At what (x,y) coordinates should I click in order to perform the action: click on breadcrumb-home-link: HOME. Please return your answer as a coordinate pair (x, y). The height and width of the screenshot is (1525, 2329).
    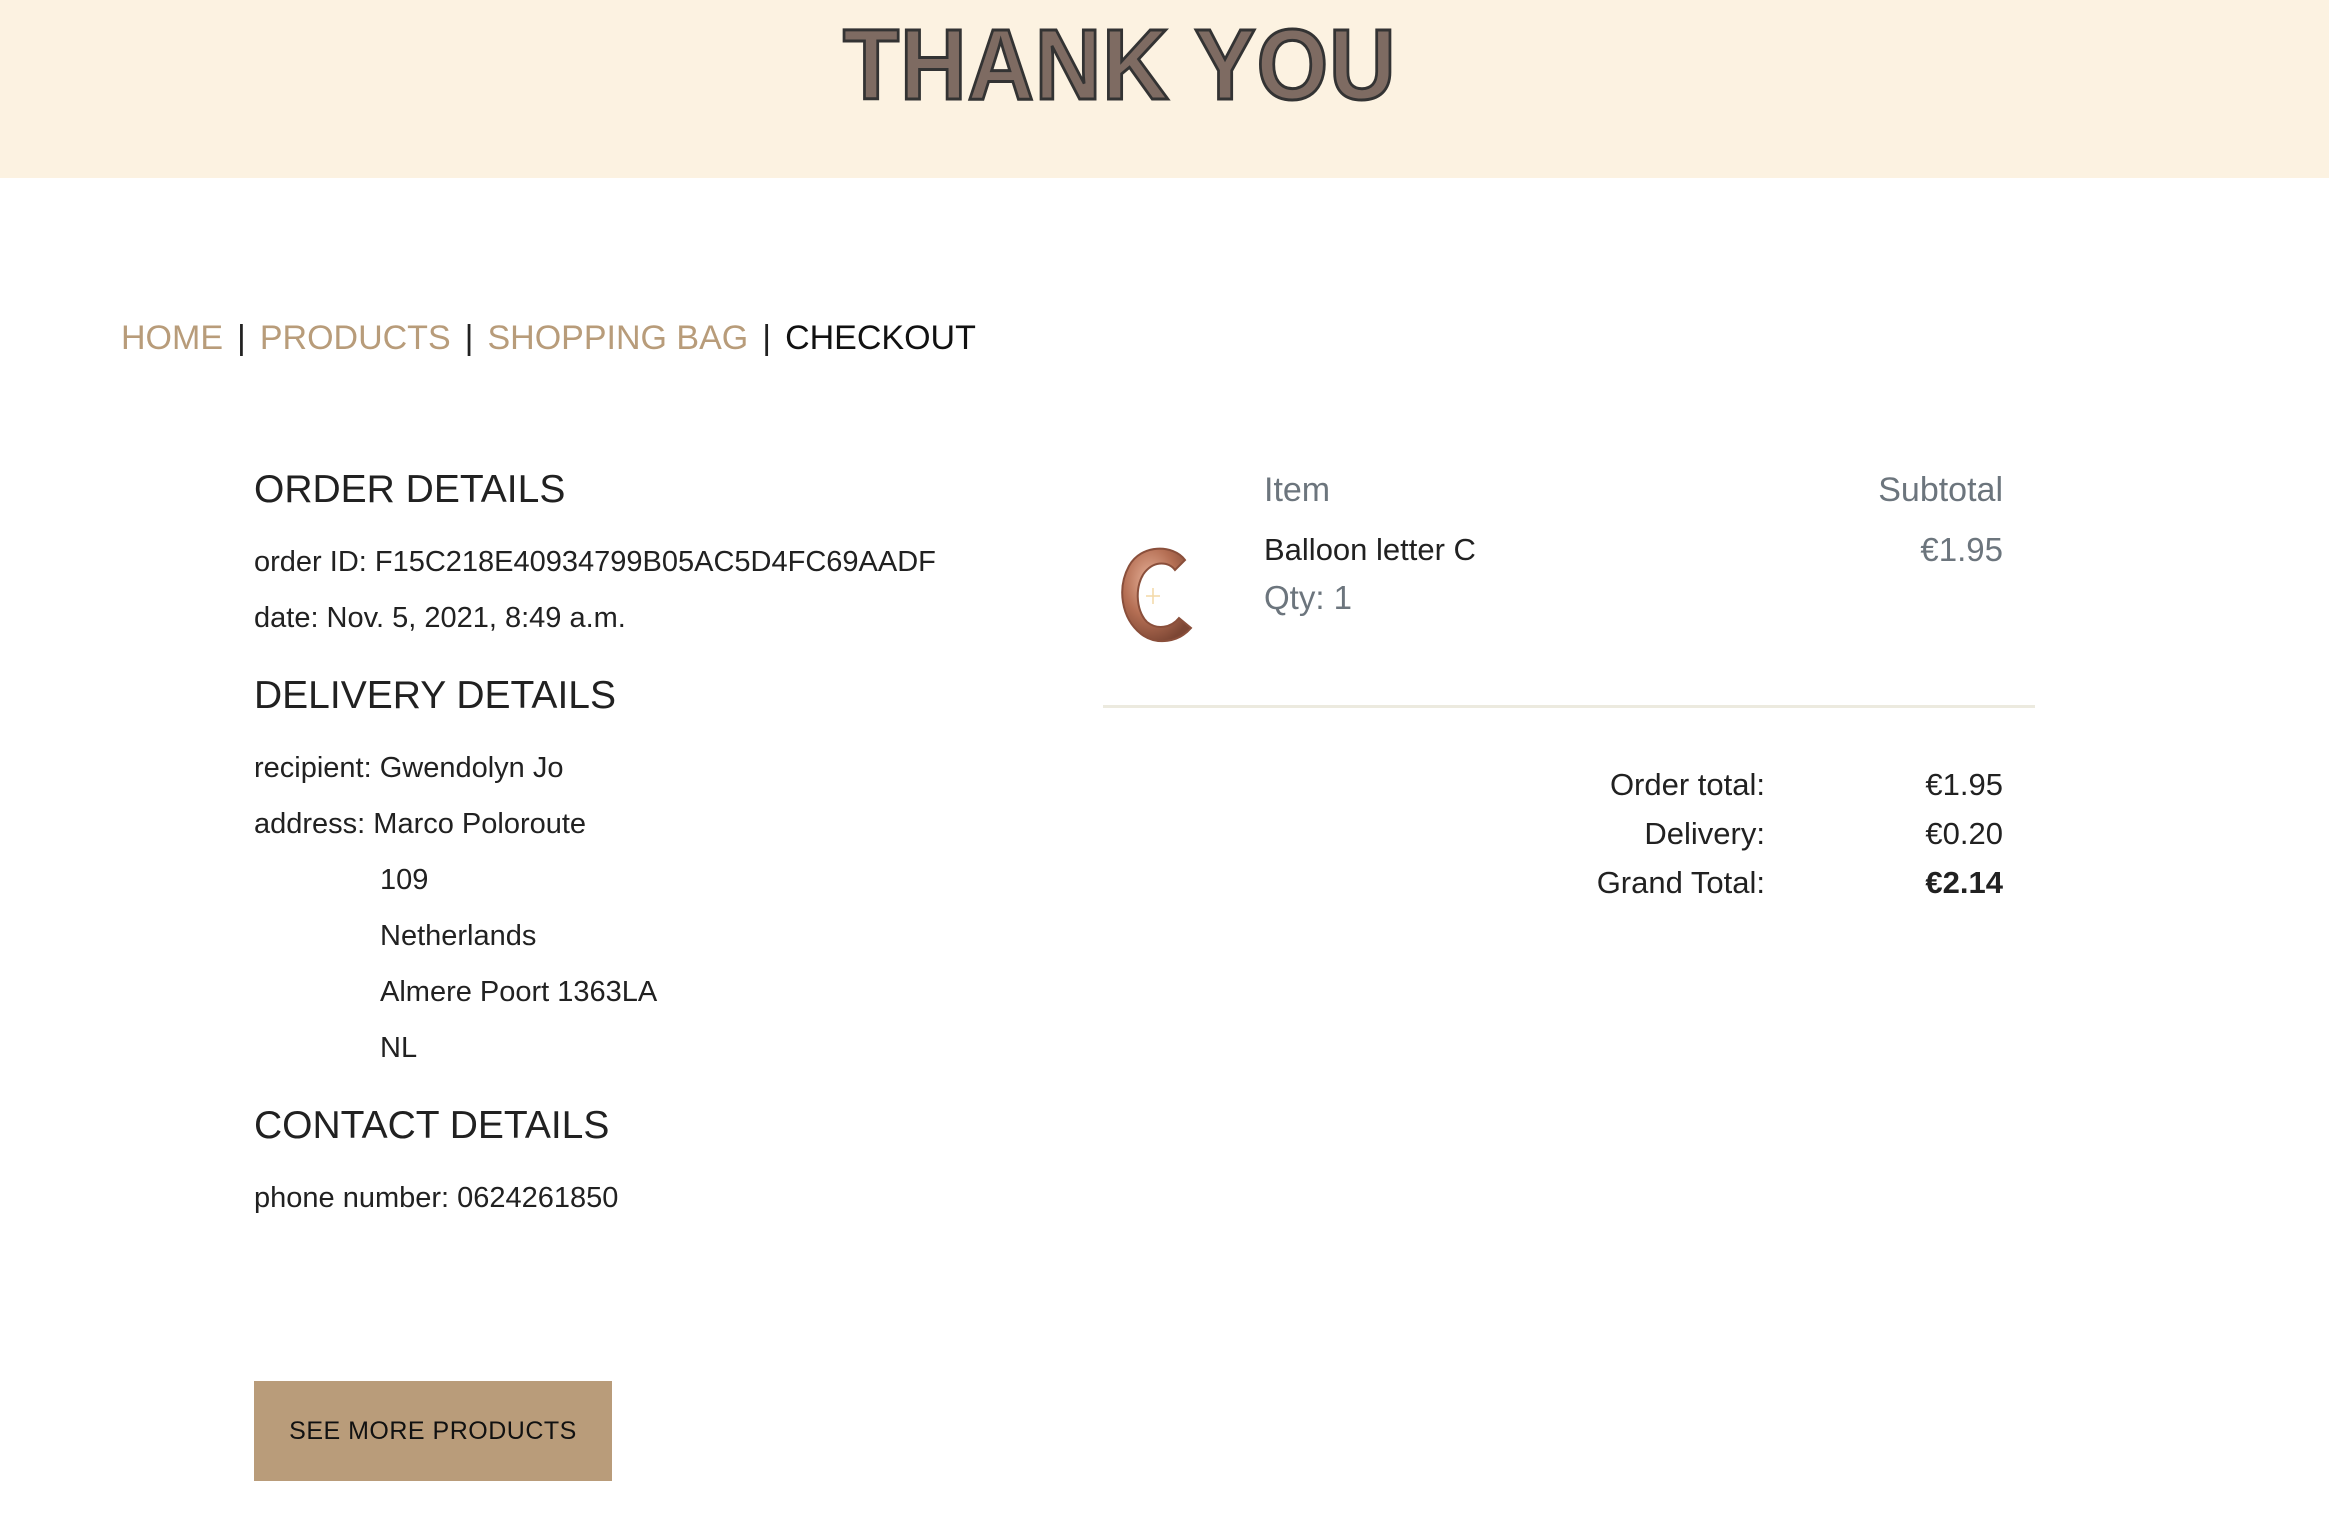
    Looking at the image, I should click on (172, 338).